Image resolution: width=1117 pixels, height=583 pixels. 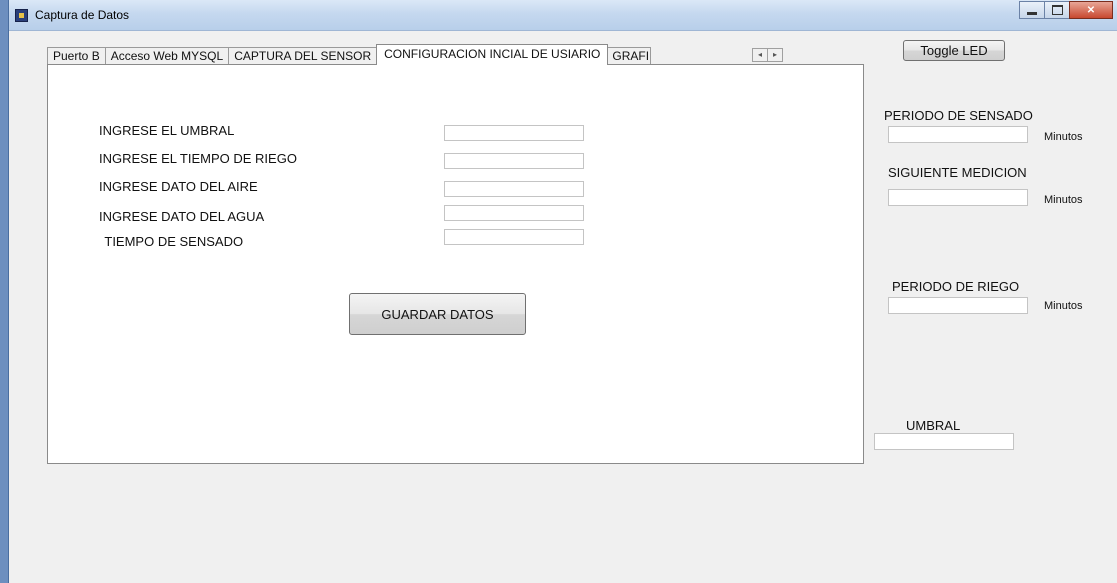 What do you see at coordinates (82, 15) in the screenshot?
I see `window-title: Captura de Datos` at bounding box center [82, 15].